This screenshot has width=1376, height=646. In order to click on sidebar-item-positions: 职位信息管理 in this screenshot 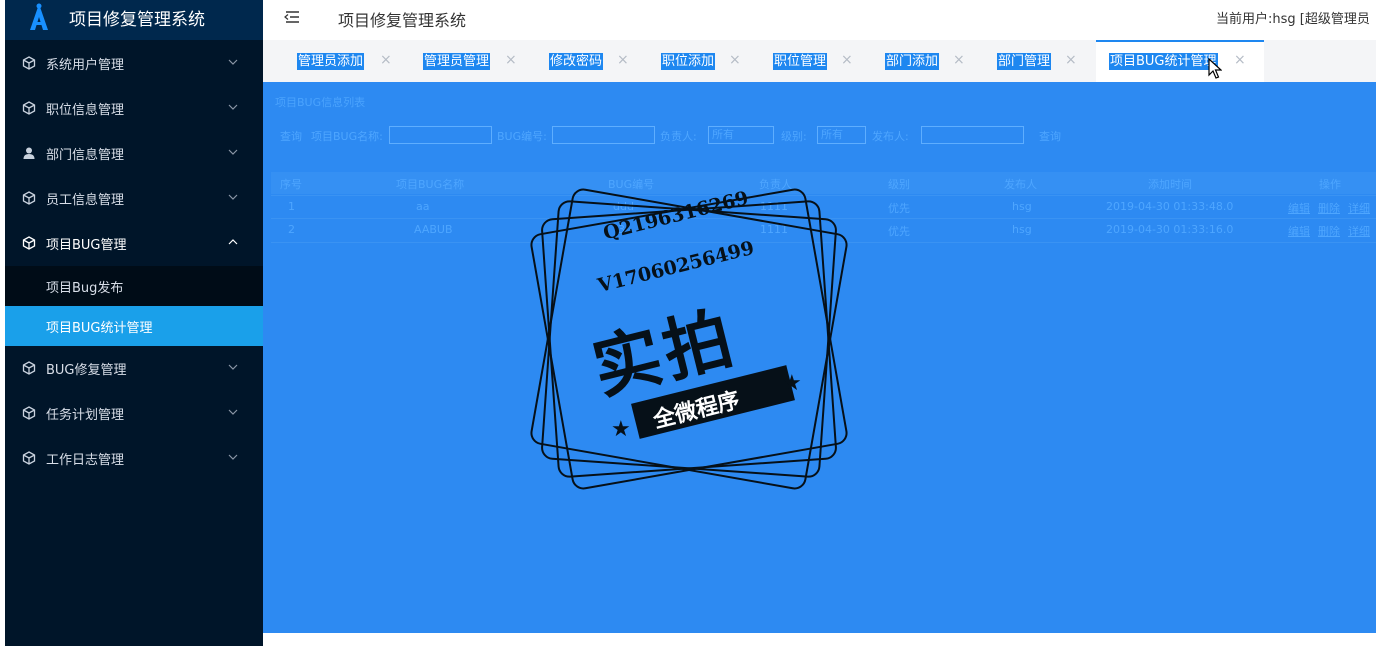, I will do `click(134, 108)`.